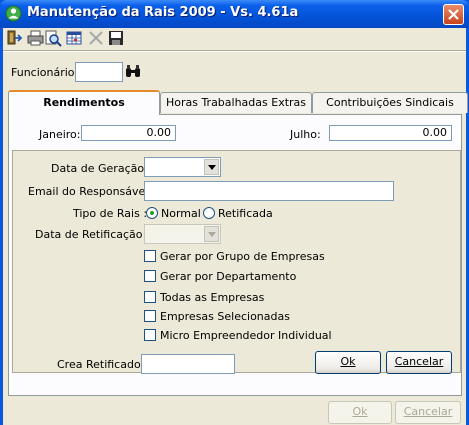  What do you see at coordinates (74, 38) in the screenshot?
I see `export-grid-icon` at bounding box center [74, 38].